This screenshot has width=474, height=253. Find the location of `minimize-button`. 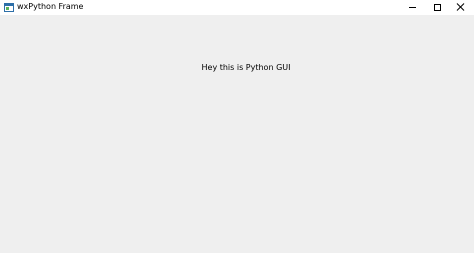

minimize-button is located at coordinates (413, 7).